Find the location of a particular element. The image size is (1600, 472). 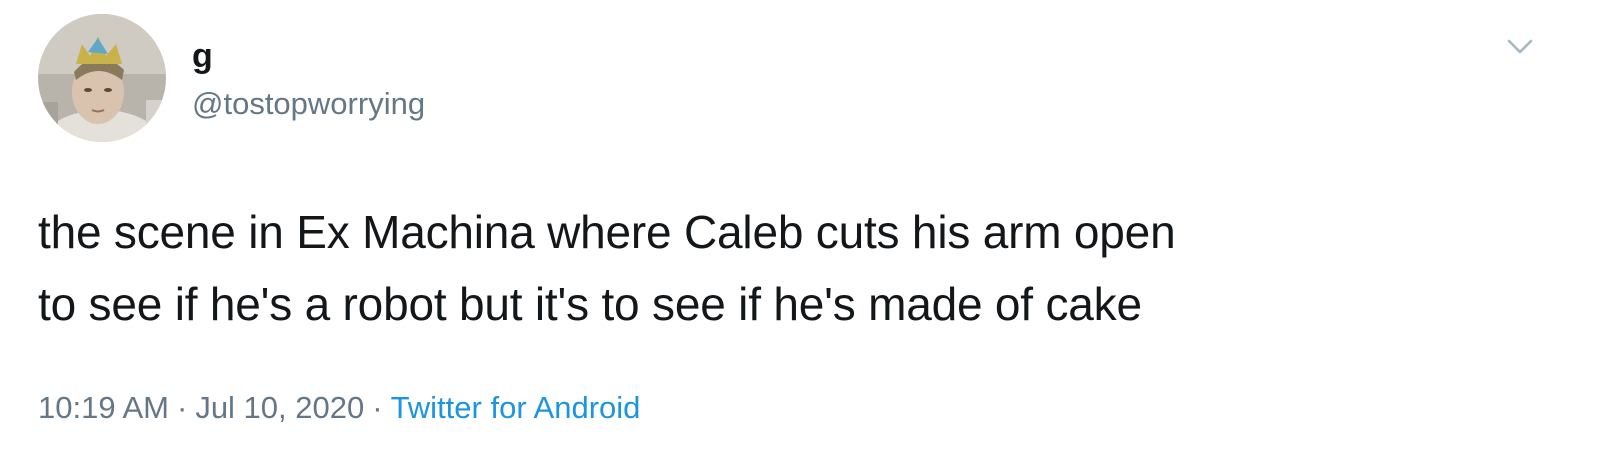

avatar is located at coordinates (102, 78).